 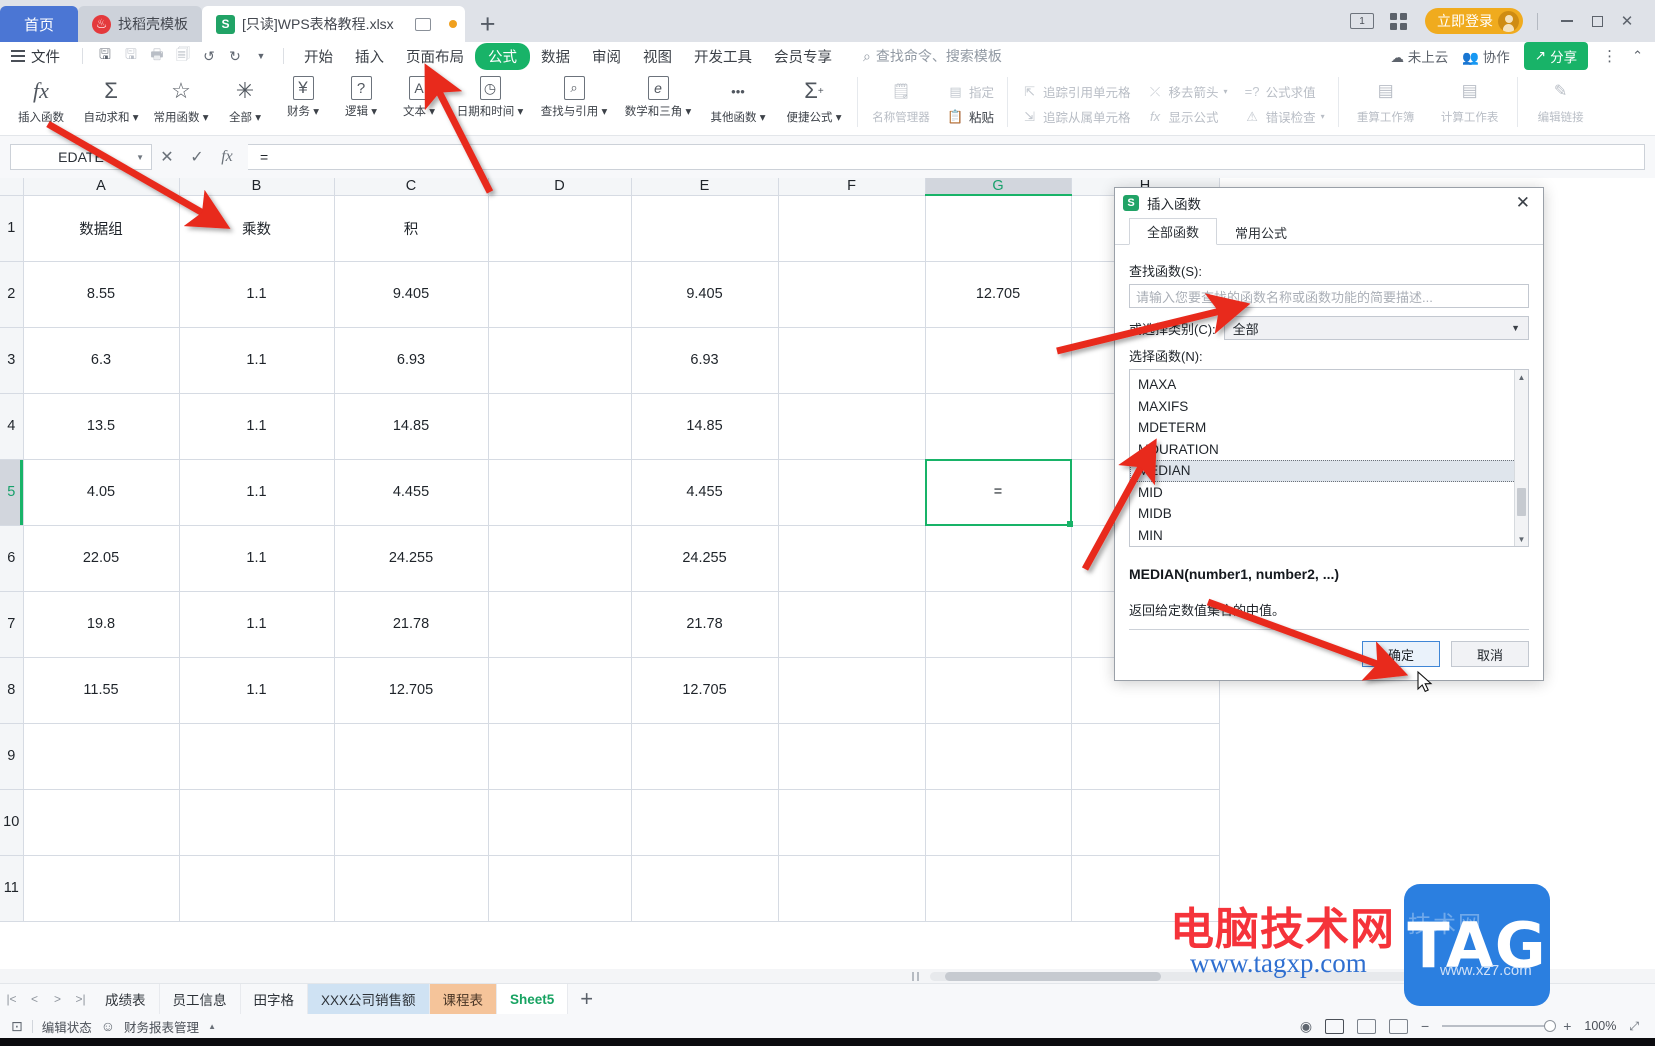 I want to click on cell-C9, so click(x=411, y=756).